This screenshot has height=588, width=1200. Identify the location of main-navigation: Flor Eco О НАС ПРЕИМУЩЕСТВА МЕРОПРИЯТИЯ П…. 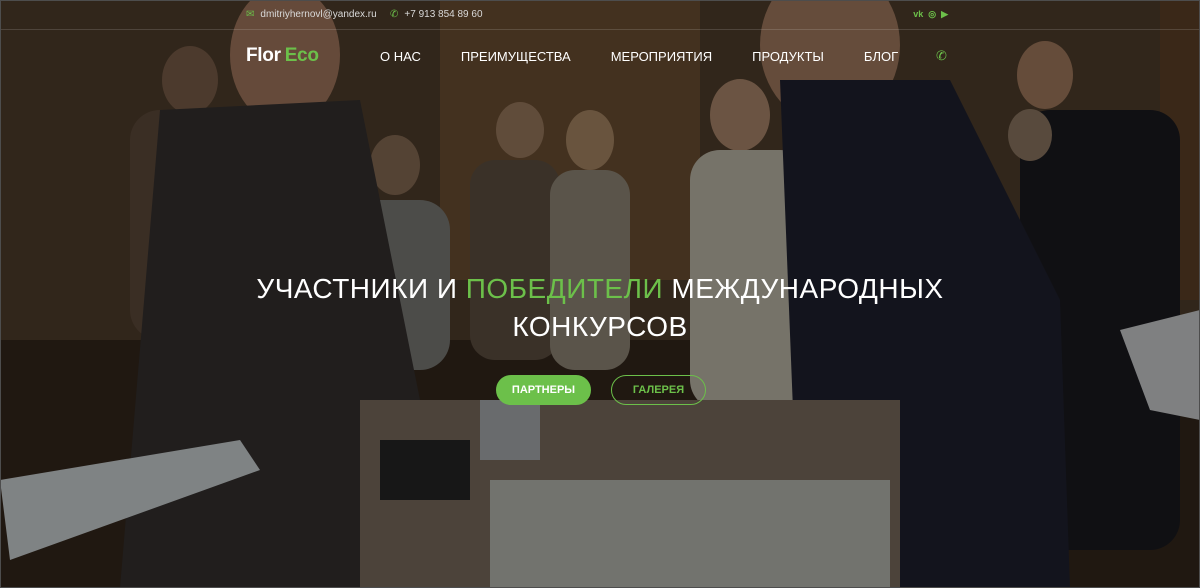
(600, 56).